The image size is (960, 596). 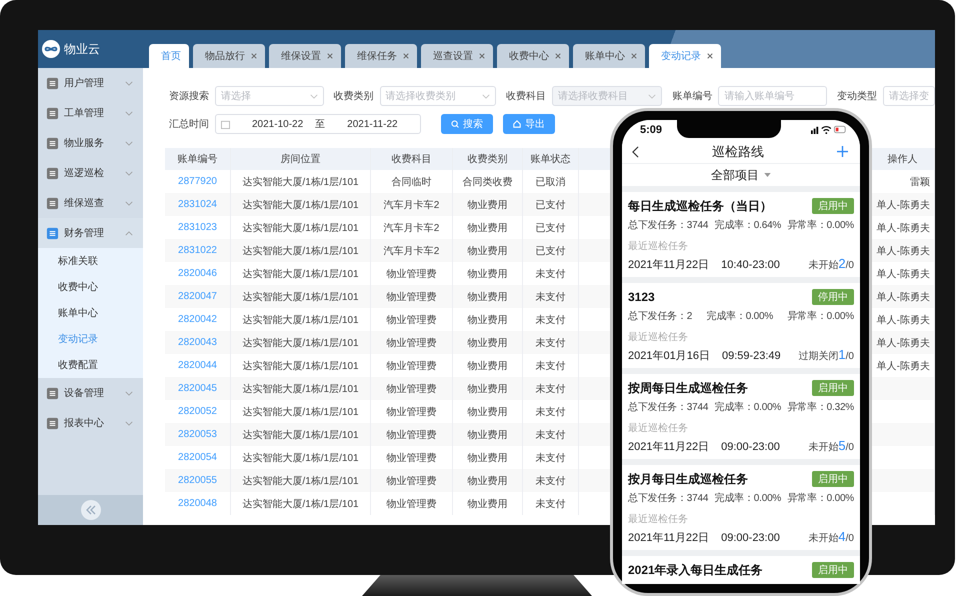 I want to click on filter-label: 资源搜索, so click(x=189, y=96).